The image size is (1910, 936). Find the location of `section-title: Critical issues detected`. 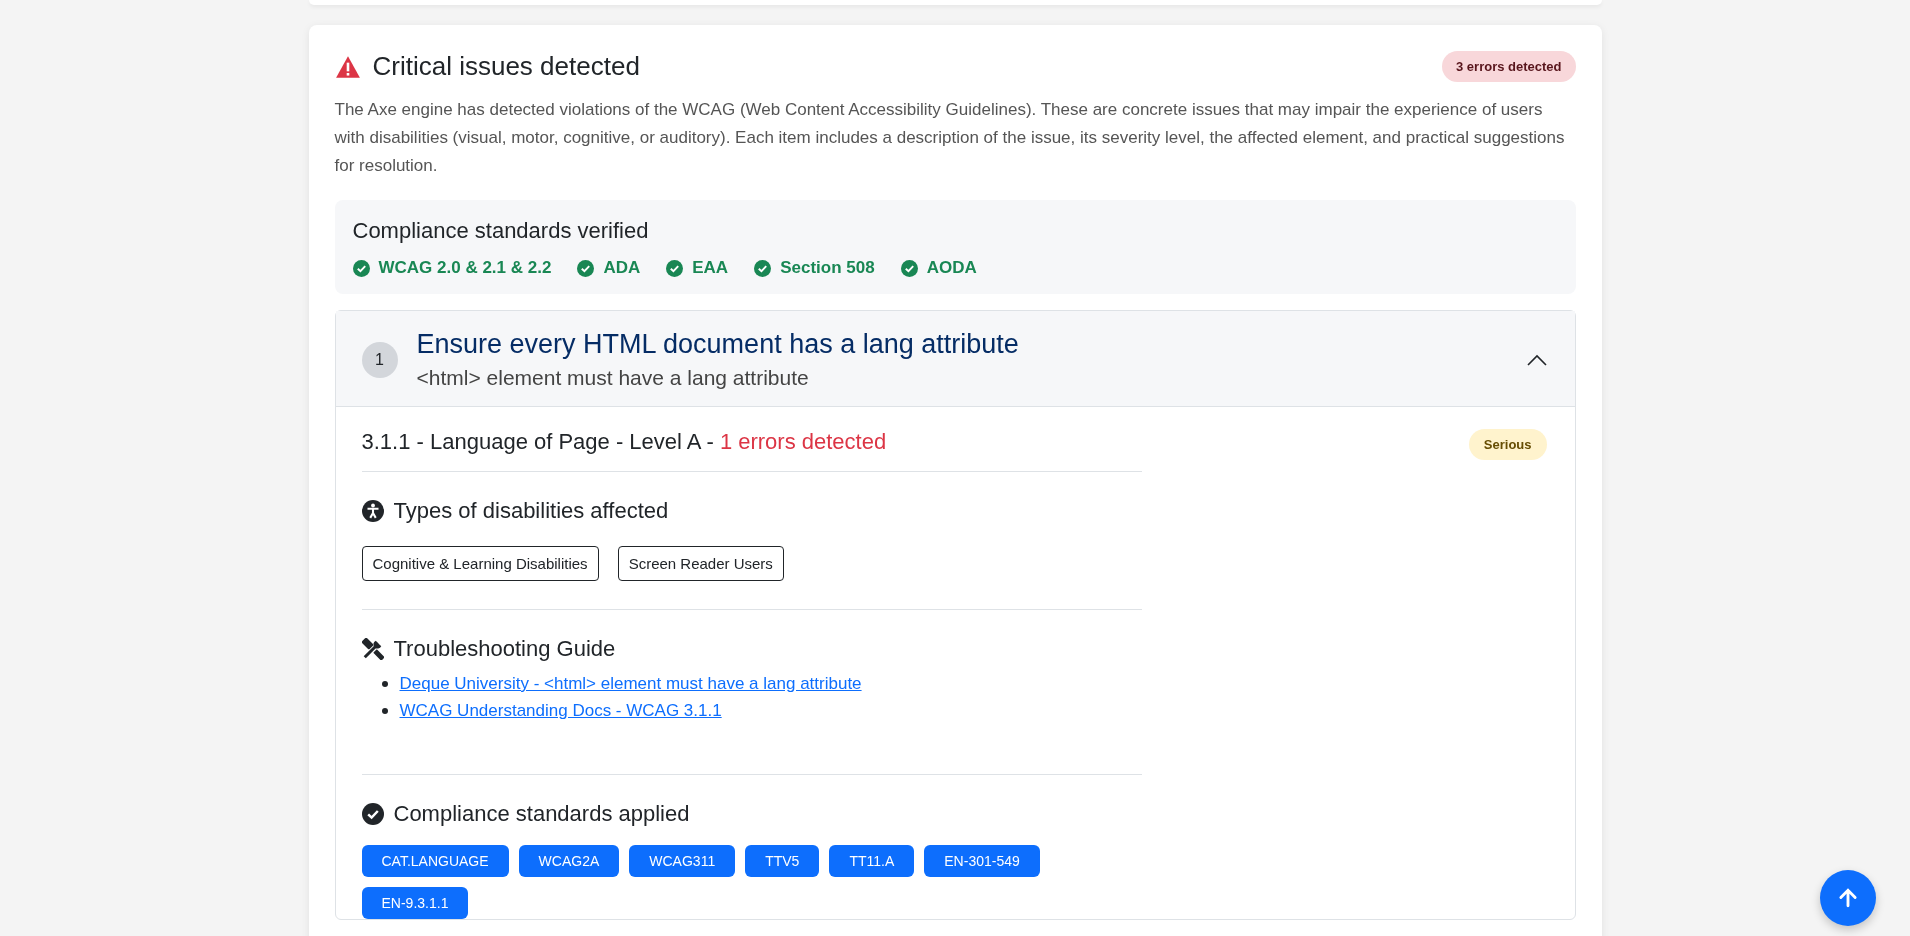

section-title: Critical issues detected is located at coordinates (506, 66).